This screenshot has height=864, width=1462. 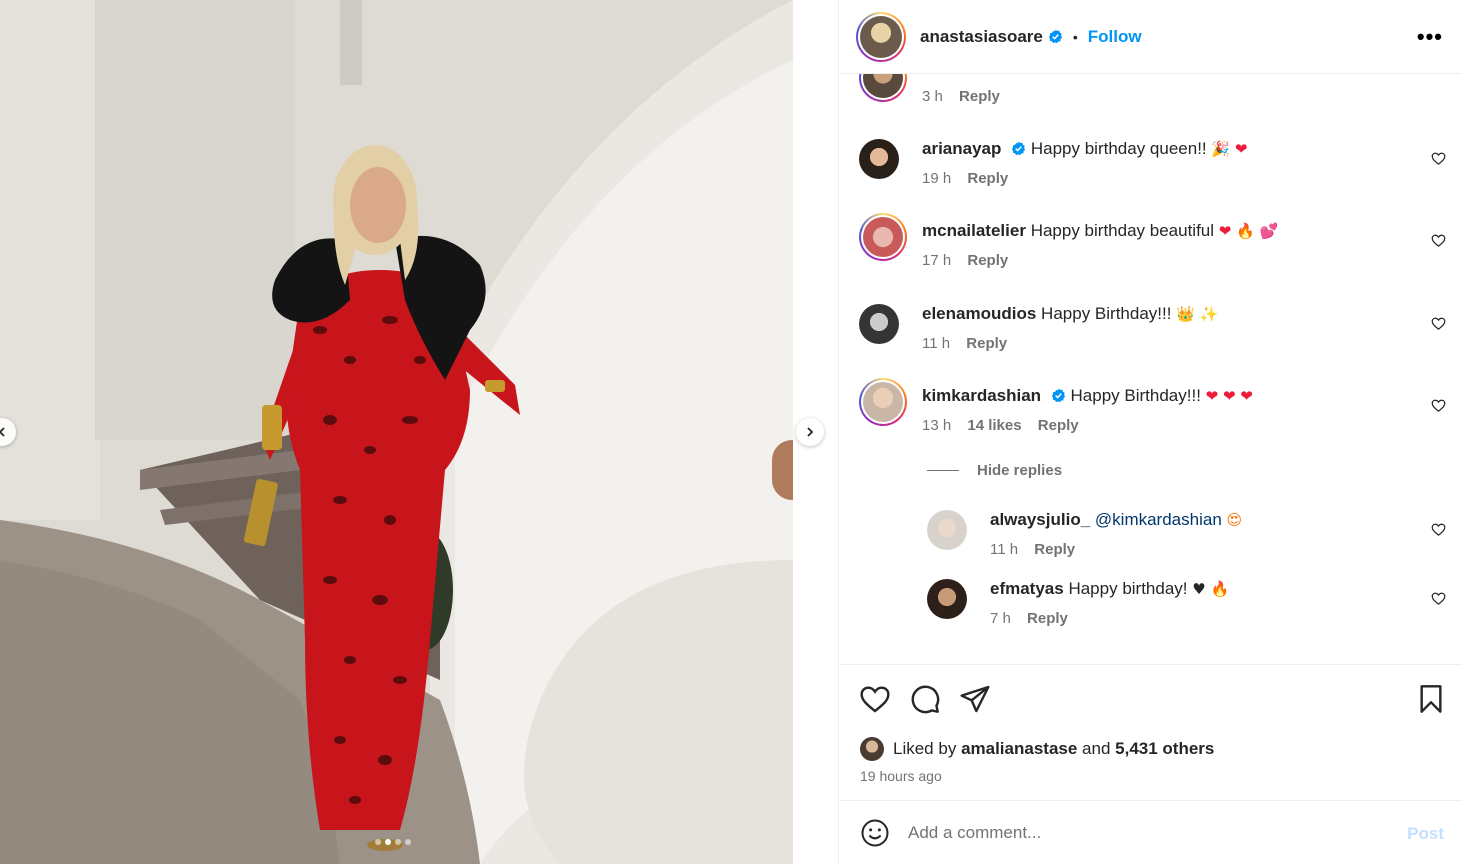 What do you see at coordinates (932, 96) in the screenshot?
I see `comment-time: 3 h` at bounding box center [932, 96].